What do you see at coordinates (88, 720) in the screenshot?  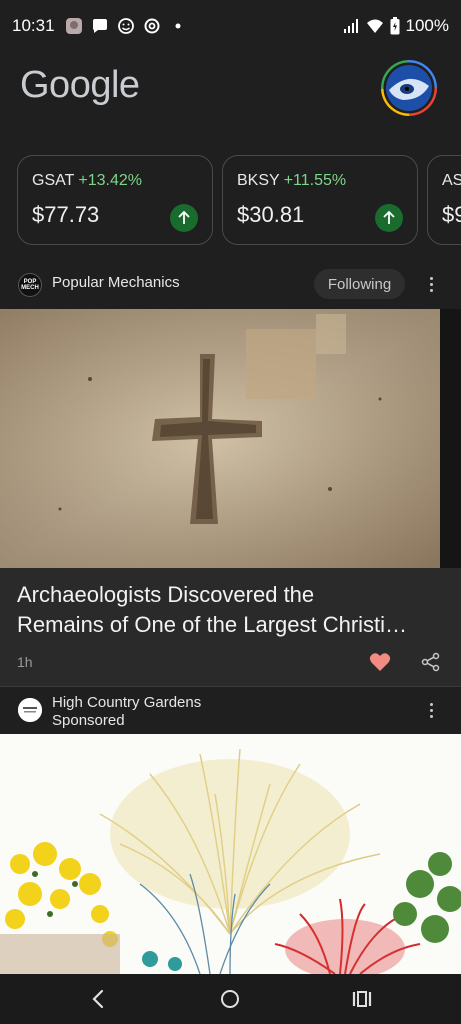 I see `sponsored-label: Sponsored` at bounding box center [88, 720].